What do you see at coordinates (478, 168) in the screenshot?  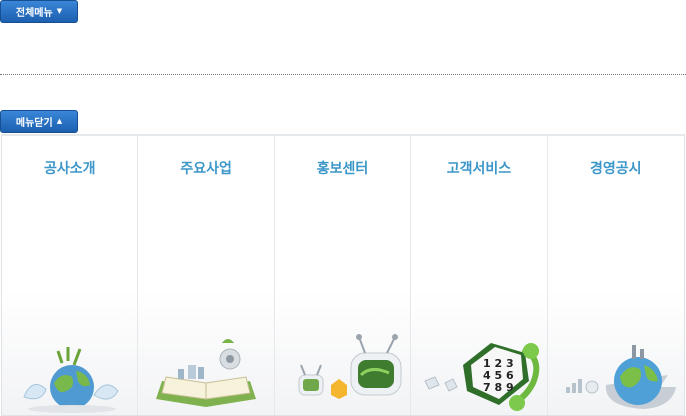 I see `menu-title-customer: 고객서비스` at bounding box center [478, 168].